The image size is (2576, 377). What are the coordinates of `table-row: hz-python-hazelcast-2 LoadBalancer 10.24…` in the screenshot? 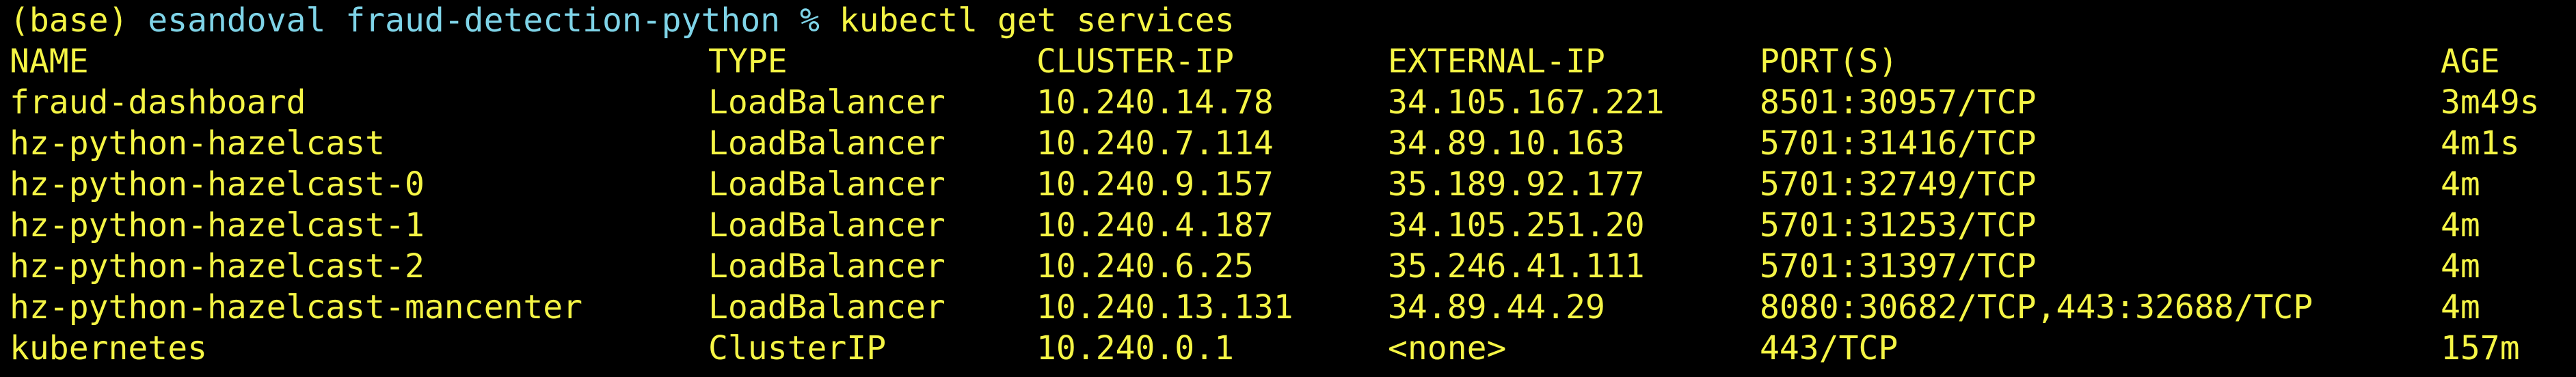 It's located at (1245, 267).